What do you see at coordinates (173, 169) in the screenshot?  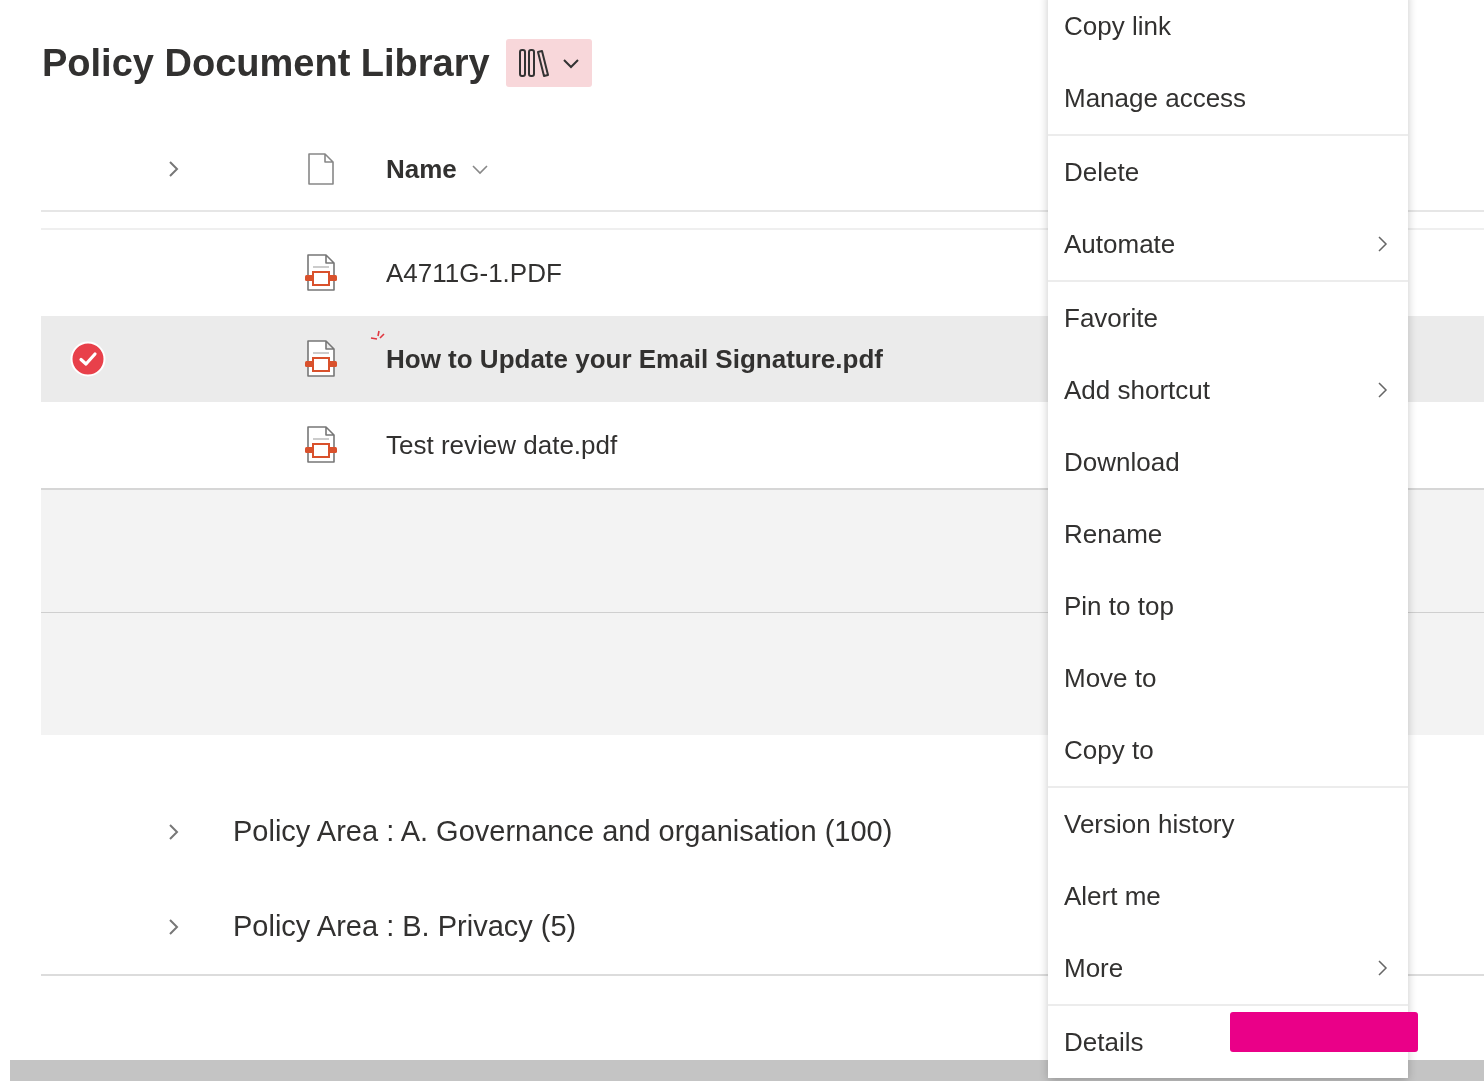 I see `expand-chevron-icon` at bounding box center [173, 169].